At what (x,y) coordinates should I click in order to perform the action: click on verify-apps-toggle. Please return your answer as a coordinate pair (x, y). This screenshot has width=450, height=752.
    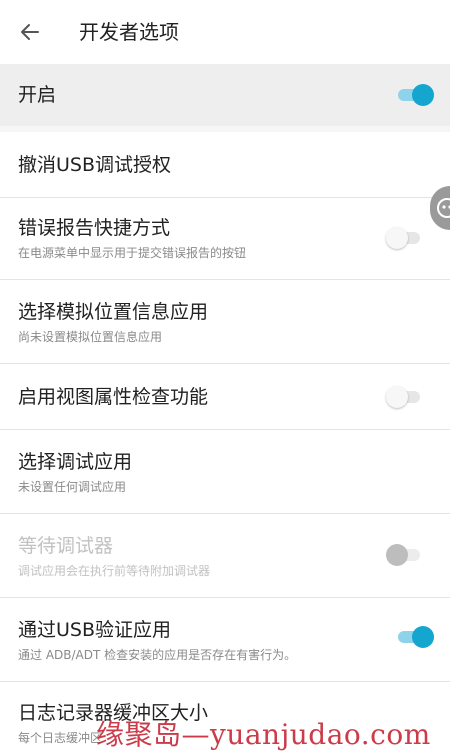
    Looking at the image, I should click on (414, 637).